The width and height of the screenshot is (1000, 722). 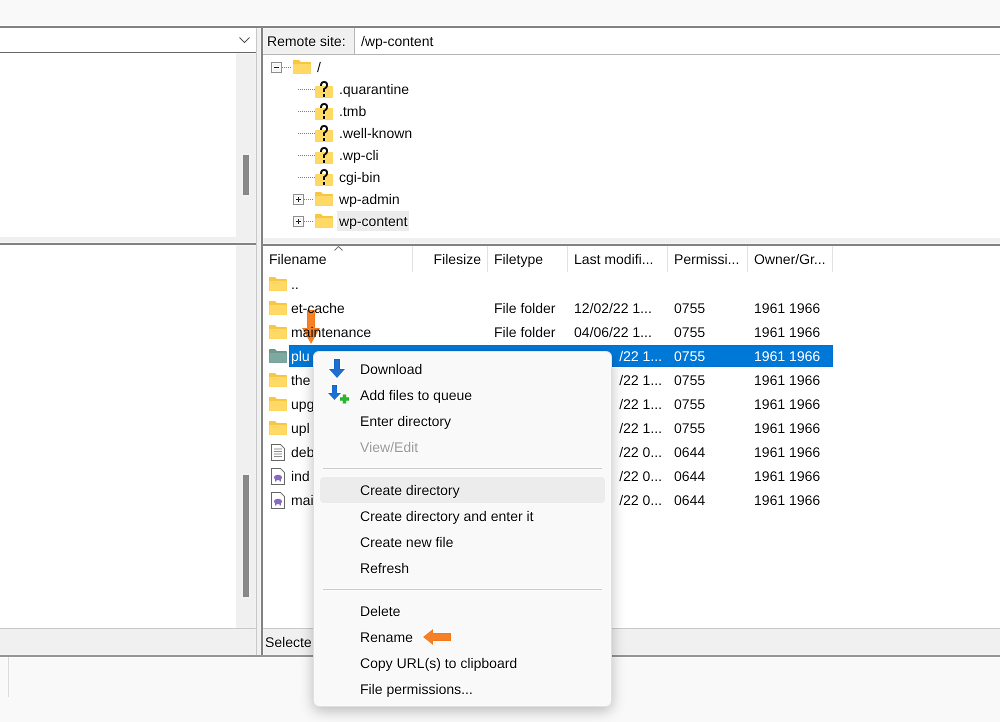 I want to click on remote-path-field: /wp-content, so click(x=677, y=41).